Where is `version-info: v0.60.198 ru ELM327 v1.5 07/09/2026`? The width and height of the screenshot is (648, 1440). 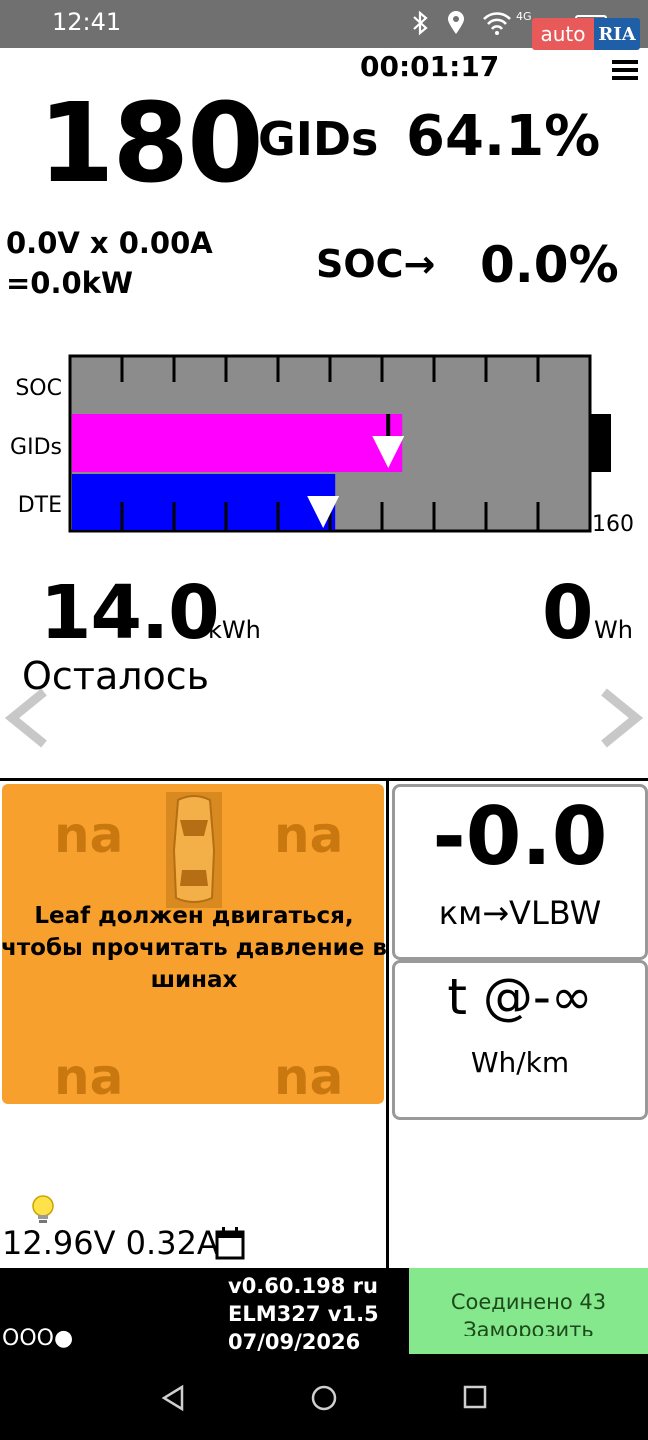 version-info: v0.60.198 ru ELM327 v1.5 07/09/2026 is located at coordinates (303, 1314).